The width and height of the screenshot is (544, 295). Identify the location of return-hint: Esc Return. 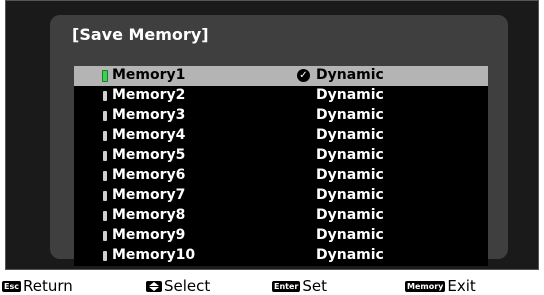
(37, 286).